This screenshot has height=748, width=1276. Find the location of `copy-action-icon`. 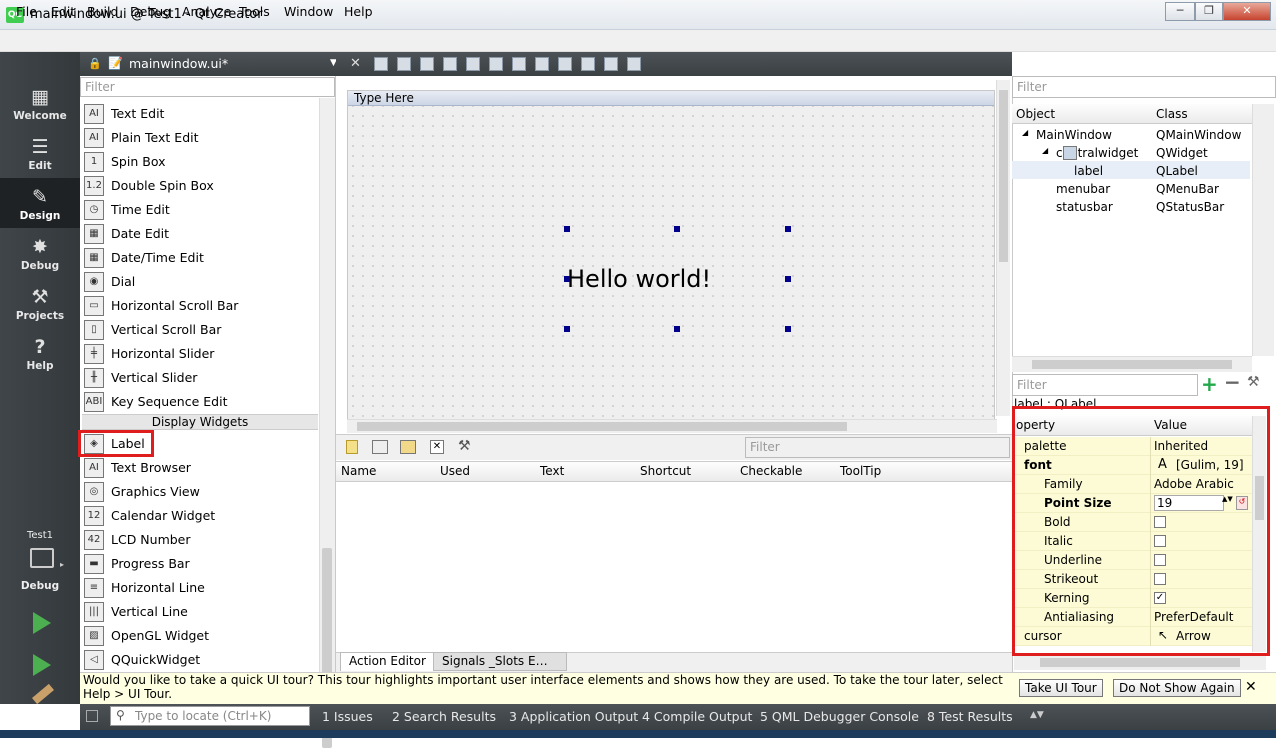

copy-action-icon is located at coordinates (380, 447).